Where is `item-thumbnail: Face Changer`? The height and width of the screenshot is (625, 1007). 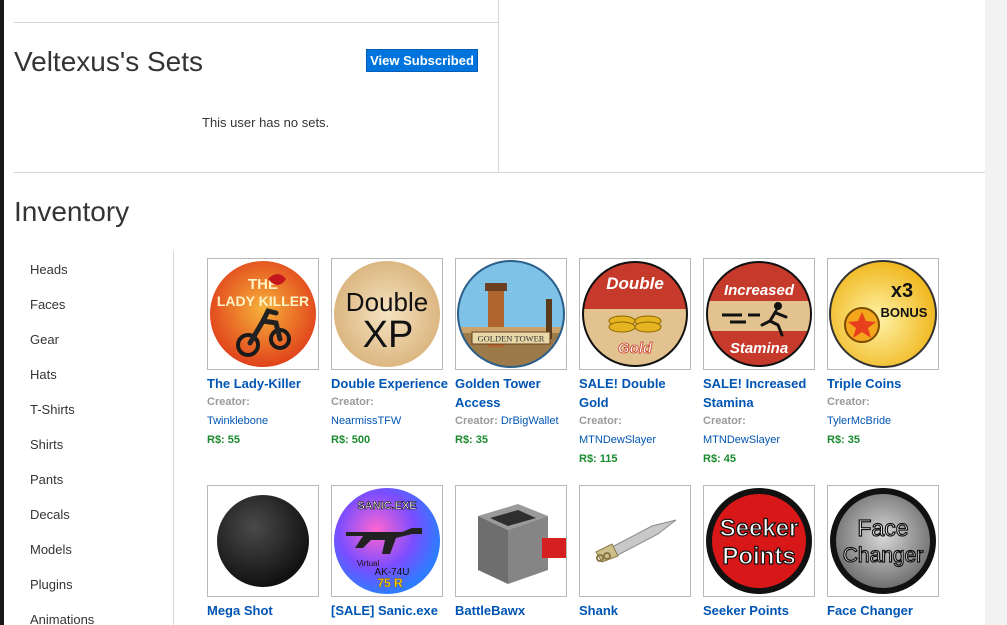
item-thumbnail: Face Changer is located at coordinates (883, 541).